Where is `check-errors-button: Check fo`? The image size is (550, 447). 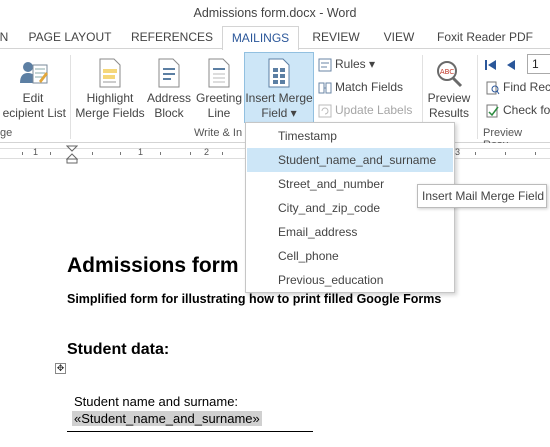
check-errors-button: Check fo is located at coordinates (518, 110).